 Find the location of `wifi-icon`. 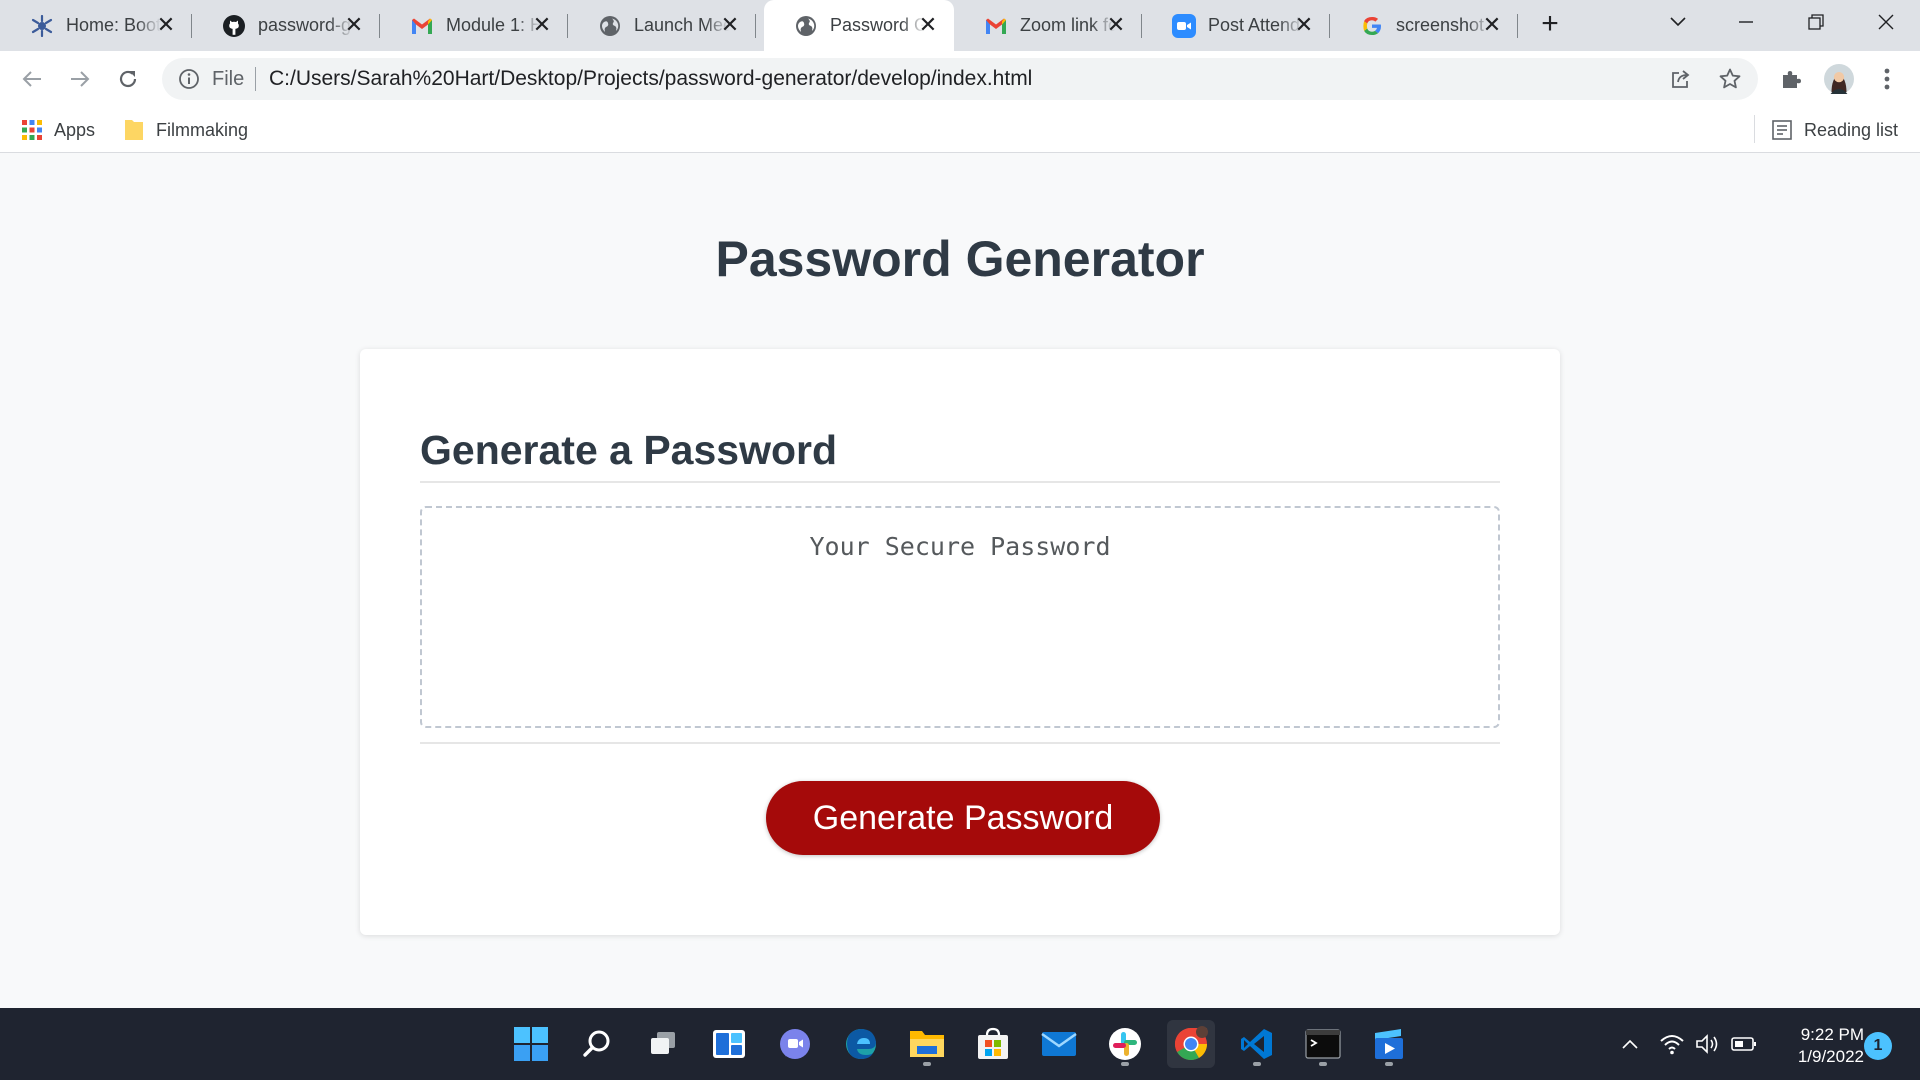

wifi-icon is located at coordinates (1672, 1044).